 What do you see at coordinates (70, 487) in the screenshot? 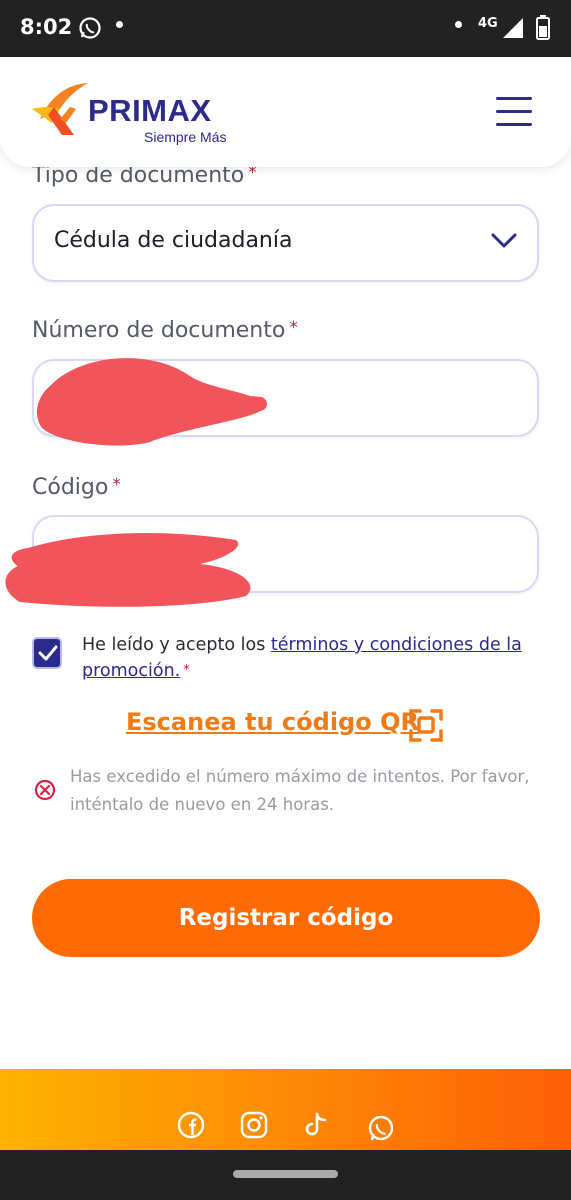
I see `code-label-text: Código` at bounding box center [70, 487].